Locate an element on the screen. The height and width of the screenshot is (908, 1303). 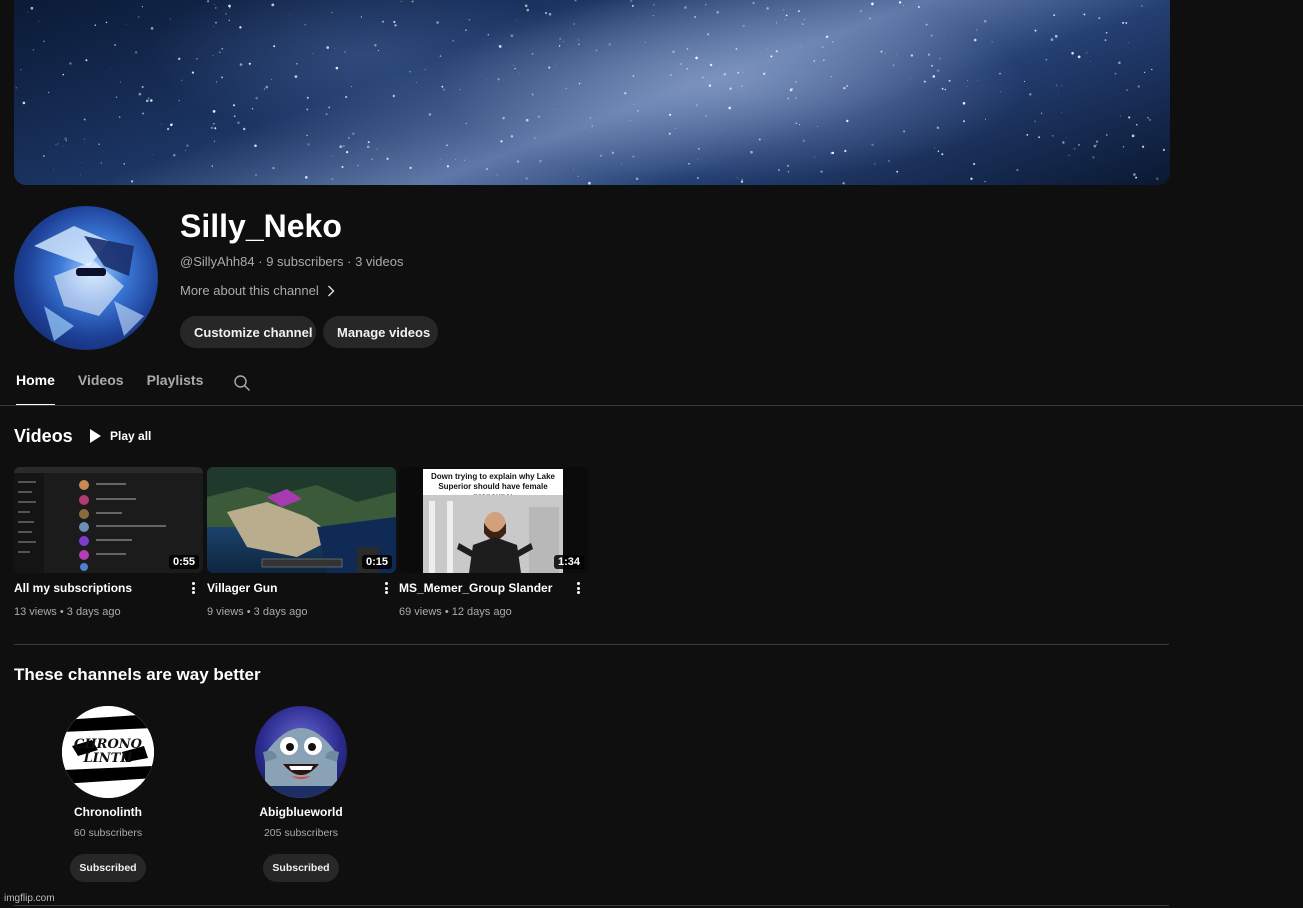
video-meta: 69 views • 12 days ago is located at coordinates (455, 612).